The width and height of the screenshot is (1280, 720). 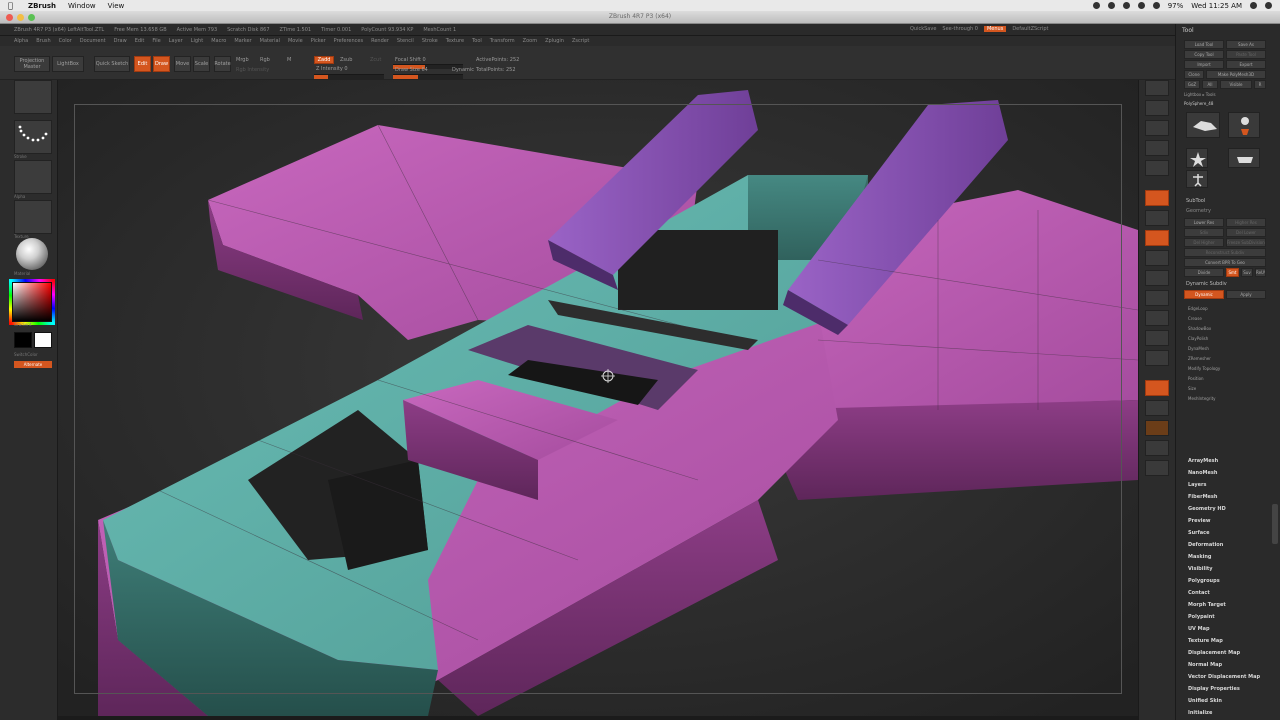 I want to click on section-layers: Layers, so click(x=1197, y=485).